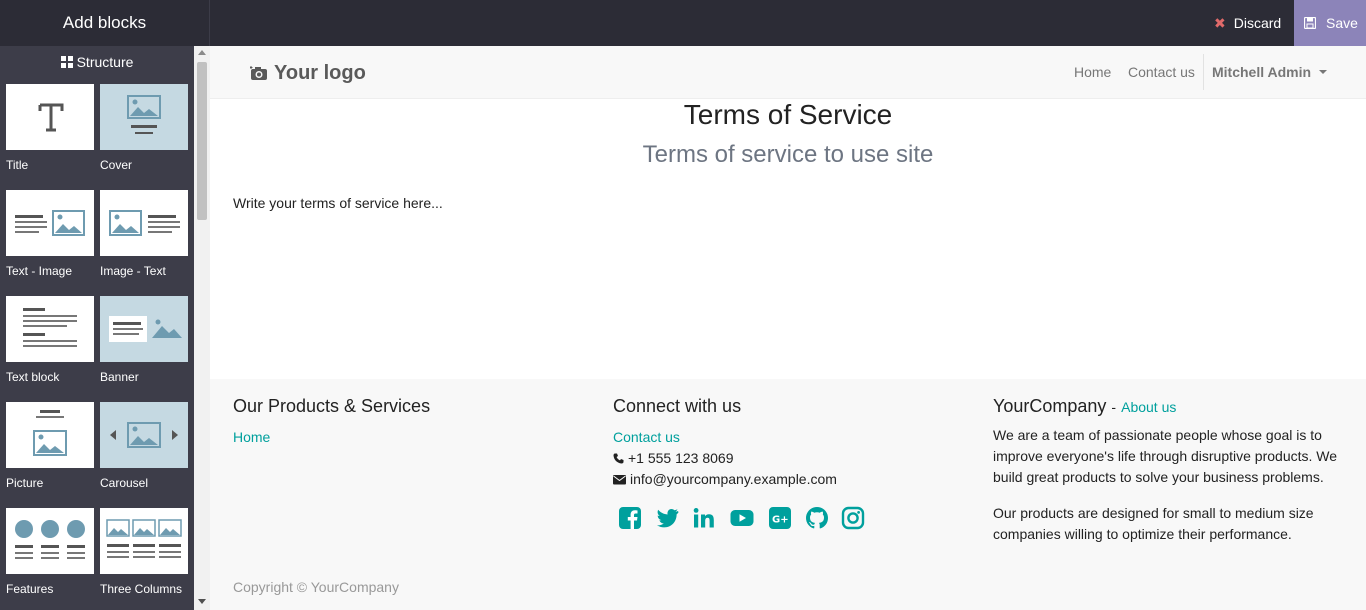 The height and width of the screenshot is (610, 1366). I want to click on text-image-icon, so click(50, 223).